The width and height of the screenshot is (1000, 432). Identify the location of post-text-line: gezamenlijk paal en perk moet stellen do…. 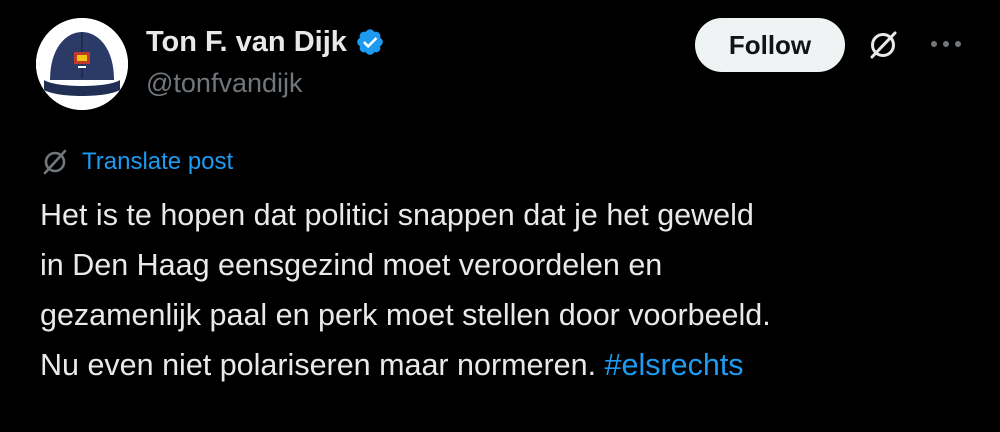
(405, 315).